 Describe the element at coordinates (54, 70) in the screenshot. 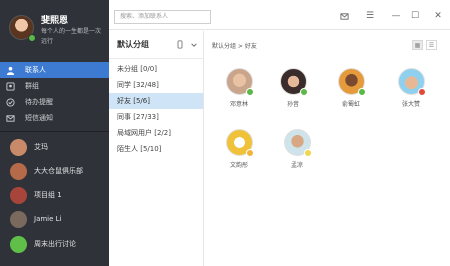

I see `nav-item-contacts: 联系人` at that location.